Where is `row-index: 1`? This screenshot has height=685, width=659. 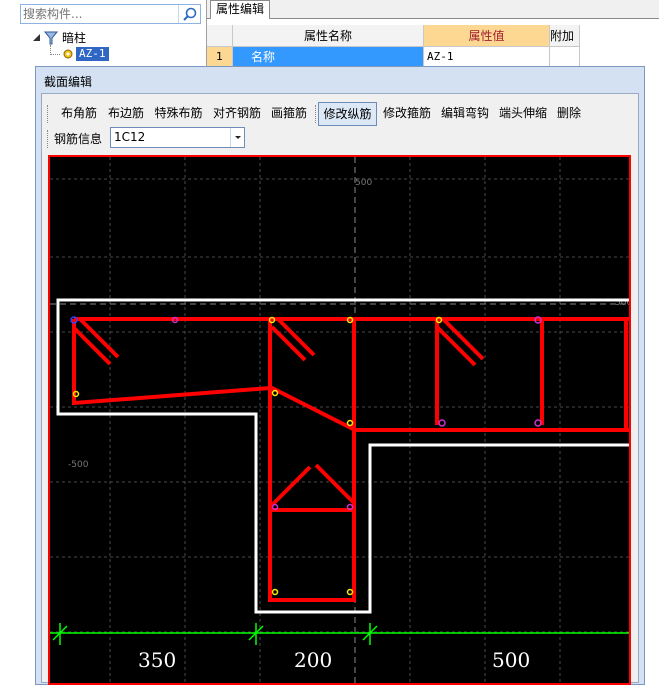 row-index: 1 is located at coordinates (220, 57).